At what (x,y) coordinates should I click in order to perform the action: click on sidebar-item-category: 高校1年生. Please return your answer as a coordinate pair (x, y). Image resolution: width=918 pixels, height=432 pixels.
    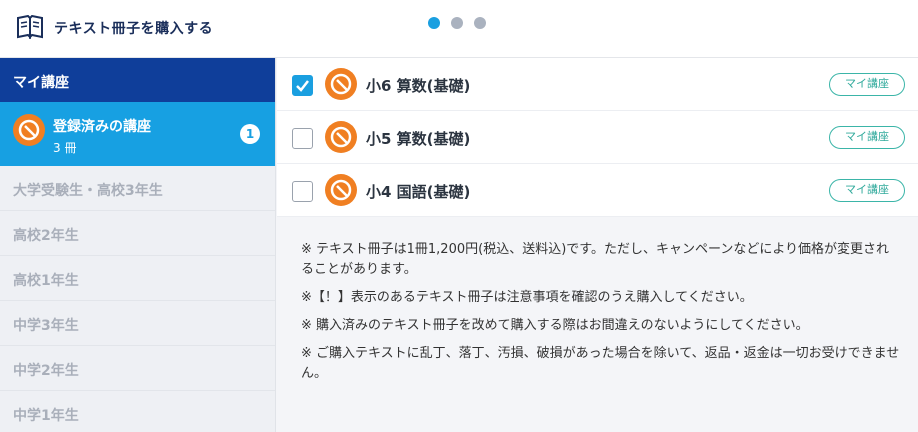
    Looking at the image, I should click on (137, 278).